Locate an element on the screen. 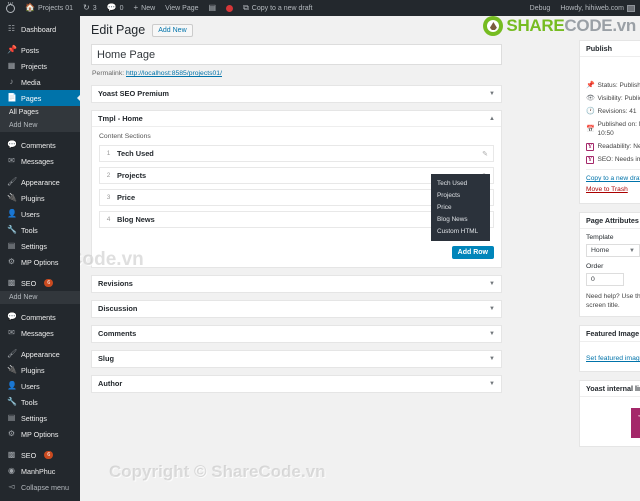  featured-image-header: Featured Image ▲ is located at coordinates (610, 334).